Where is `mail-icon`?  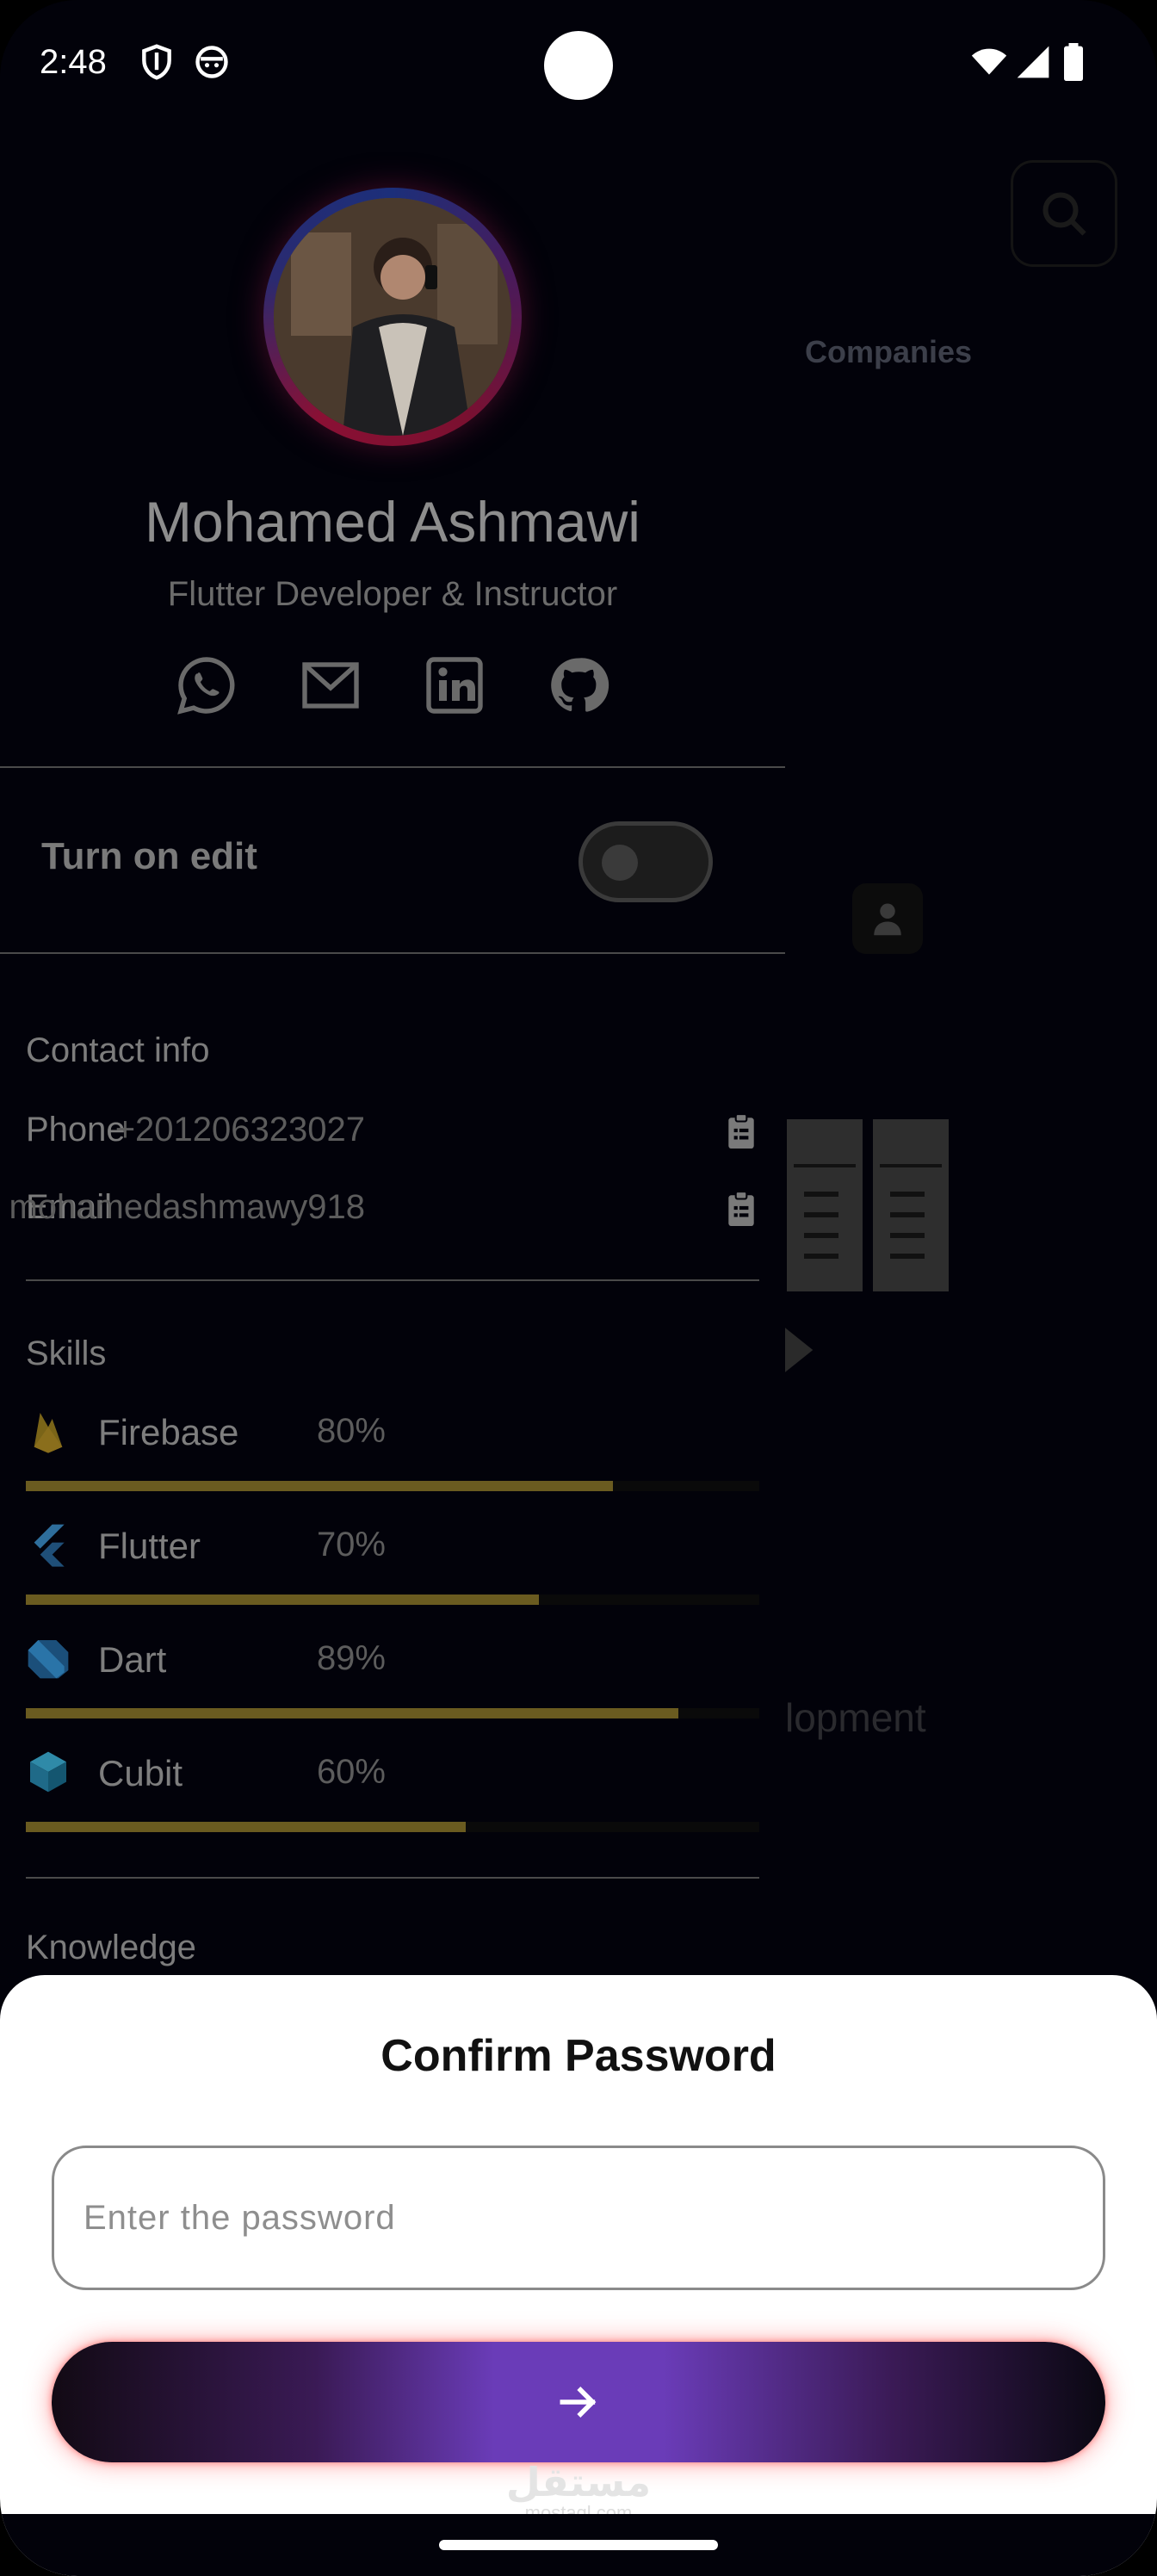 mail-icon is located at coordinates (331, 685).